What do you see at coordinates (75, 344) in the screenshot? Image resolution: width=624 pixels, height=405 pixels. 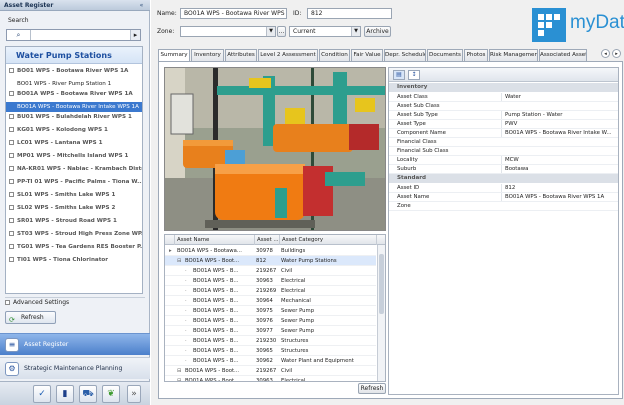 I see `nav-asset-register: ≡ Asset Register` at bounding box center [75, 344].